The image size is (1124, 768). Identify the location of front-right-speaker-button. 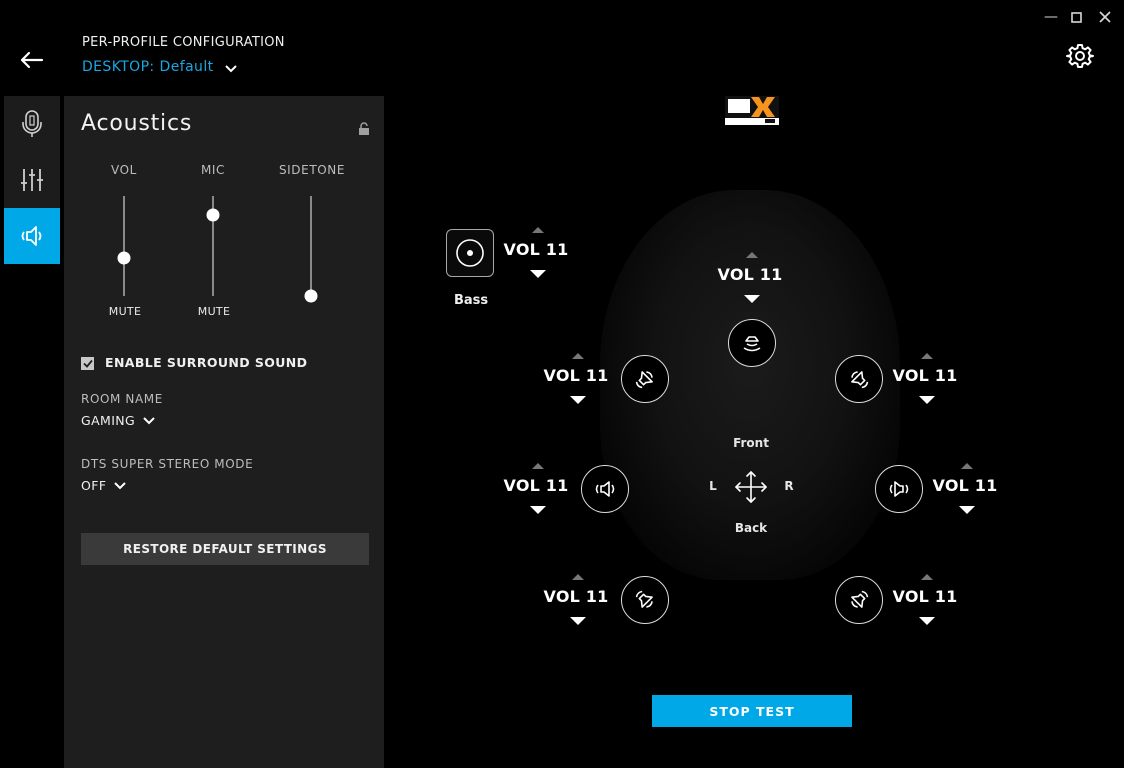
(859, 379).